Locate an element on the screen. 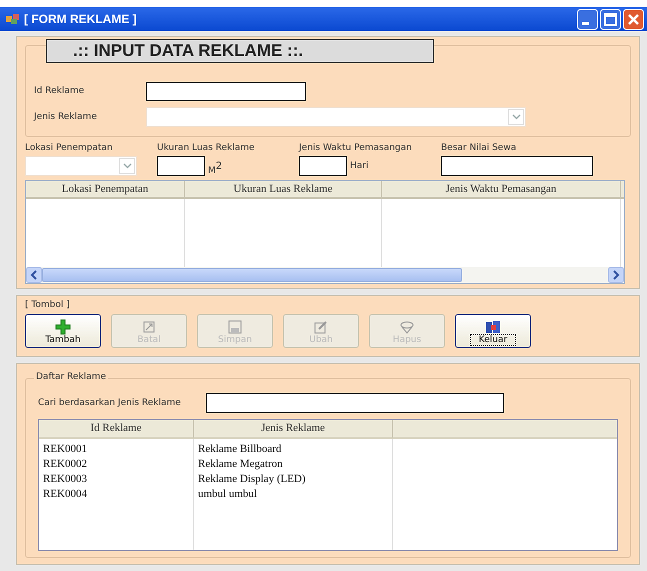  field-label: Cari berdasarkan Jenis Reklame is located at coordinates (110, 403).